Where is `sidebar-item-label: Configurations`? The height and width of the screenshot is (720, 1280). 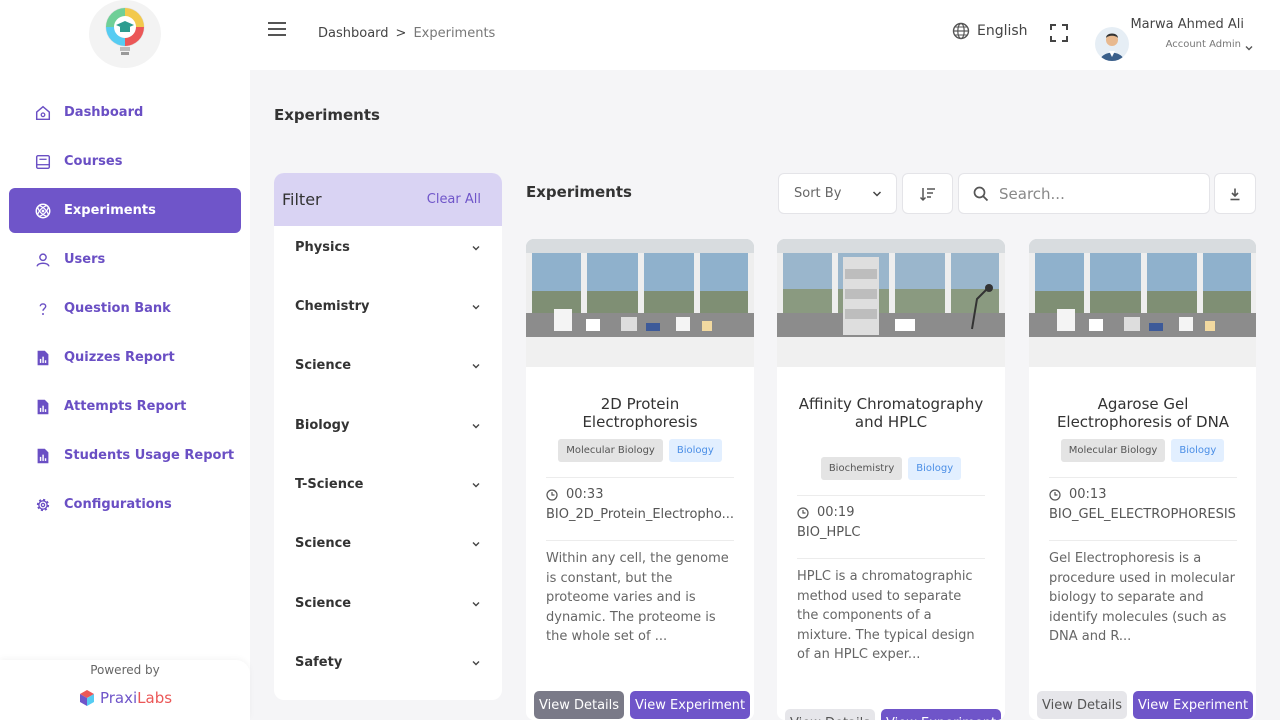 sidebar-item-label: Configurations is located at coordinates (118, 504).